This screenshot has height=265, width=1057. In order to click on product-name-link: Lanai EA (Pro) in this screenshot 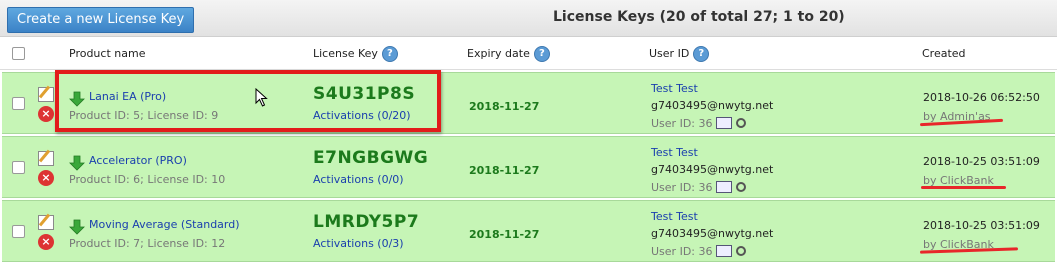, I will do `click(127, 96)`.